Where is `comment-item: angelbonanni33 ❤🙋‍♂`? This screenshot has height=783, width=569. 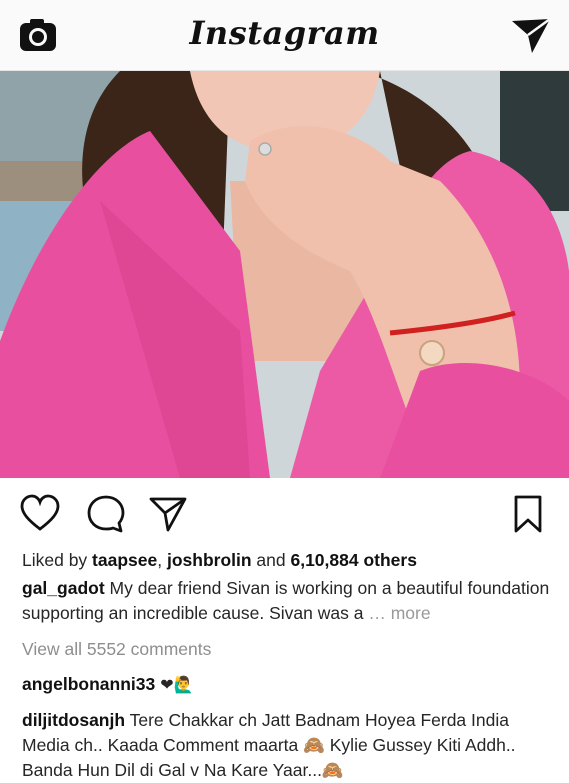
comment-item: angelbonanni33 ❤🙋‍♂ is located at coordinates (287, 684).